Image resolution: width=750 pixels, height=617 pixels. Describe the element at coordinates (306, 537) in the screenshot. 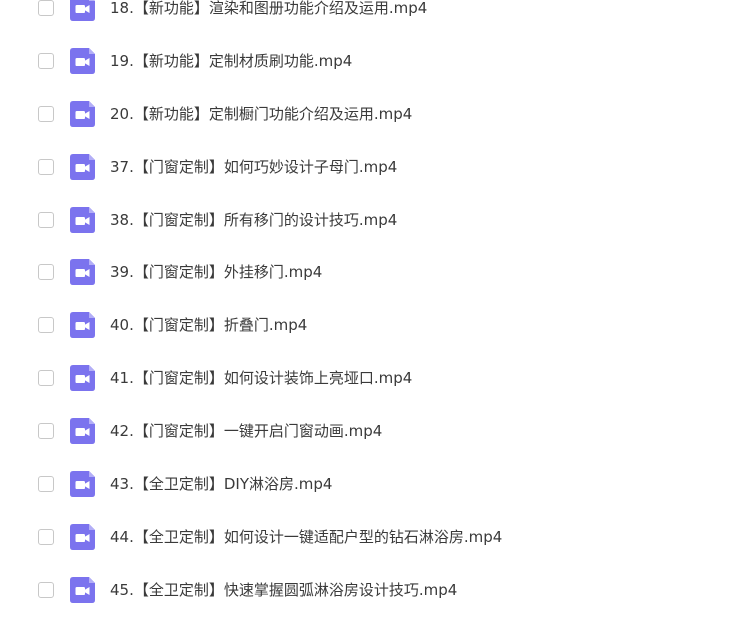

I see `file-name: 44.【全卫定制】如何设计一键适配户型的钻石淋浴房.mp4` at that location.